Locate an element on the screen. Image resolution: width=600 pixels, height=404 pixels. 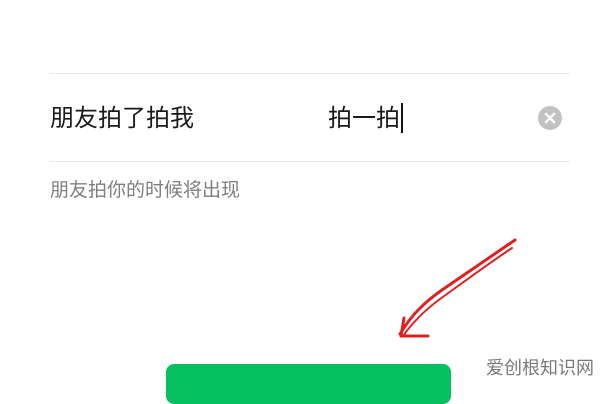
pat-text-input: 拍一拍 is located at coordinates (365, 118).